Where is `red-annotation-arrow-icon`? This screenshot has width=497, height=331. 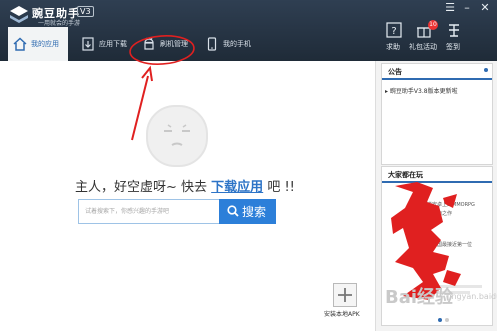 red-annotation-arrow-icon is located at coordinates (162, 88).